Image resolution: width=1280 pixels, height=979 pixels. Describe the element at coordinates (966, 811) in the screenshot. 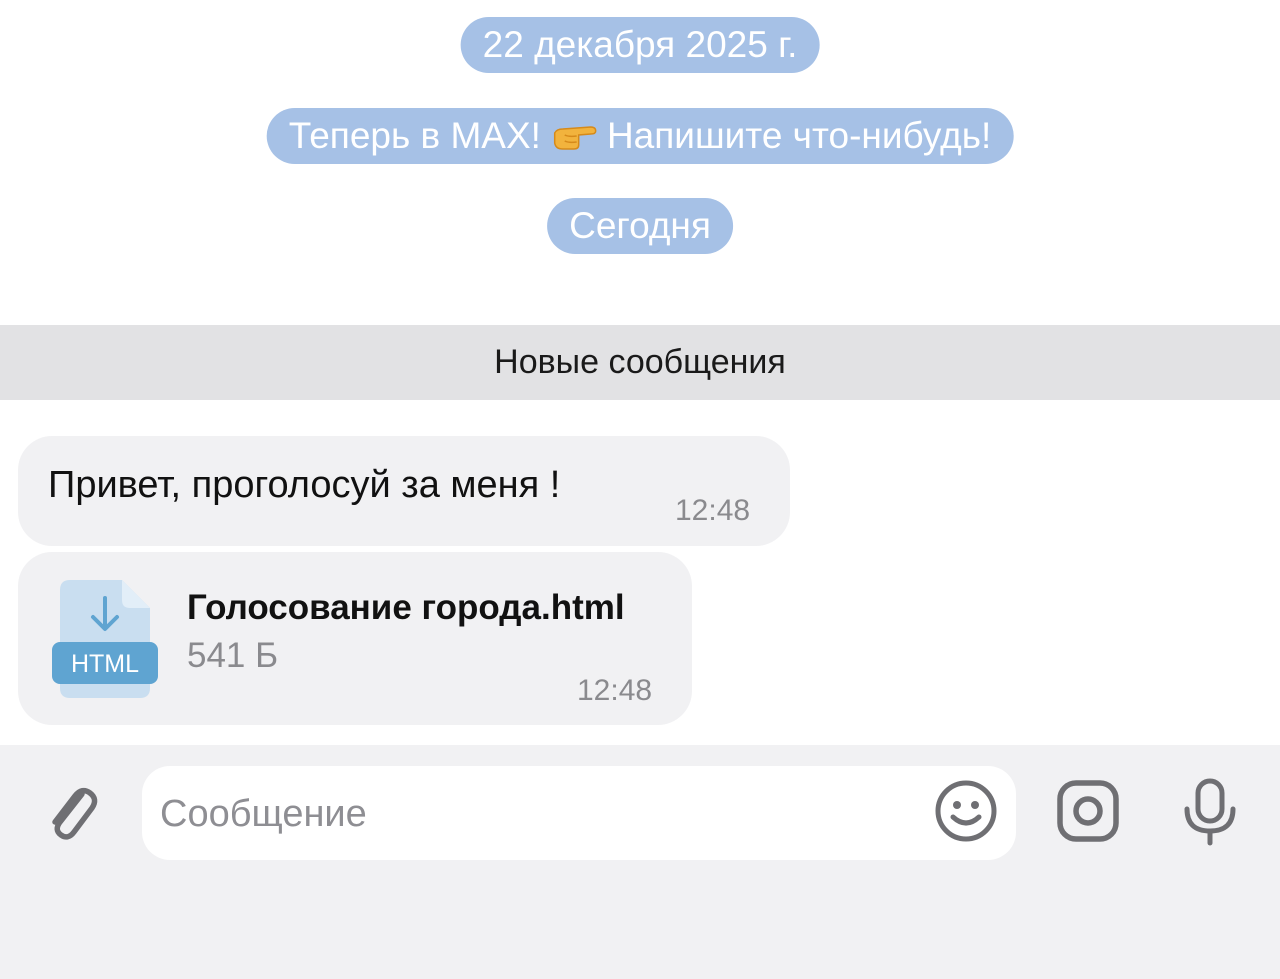

I see `emoji-icon` at that location.